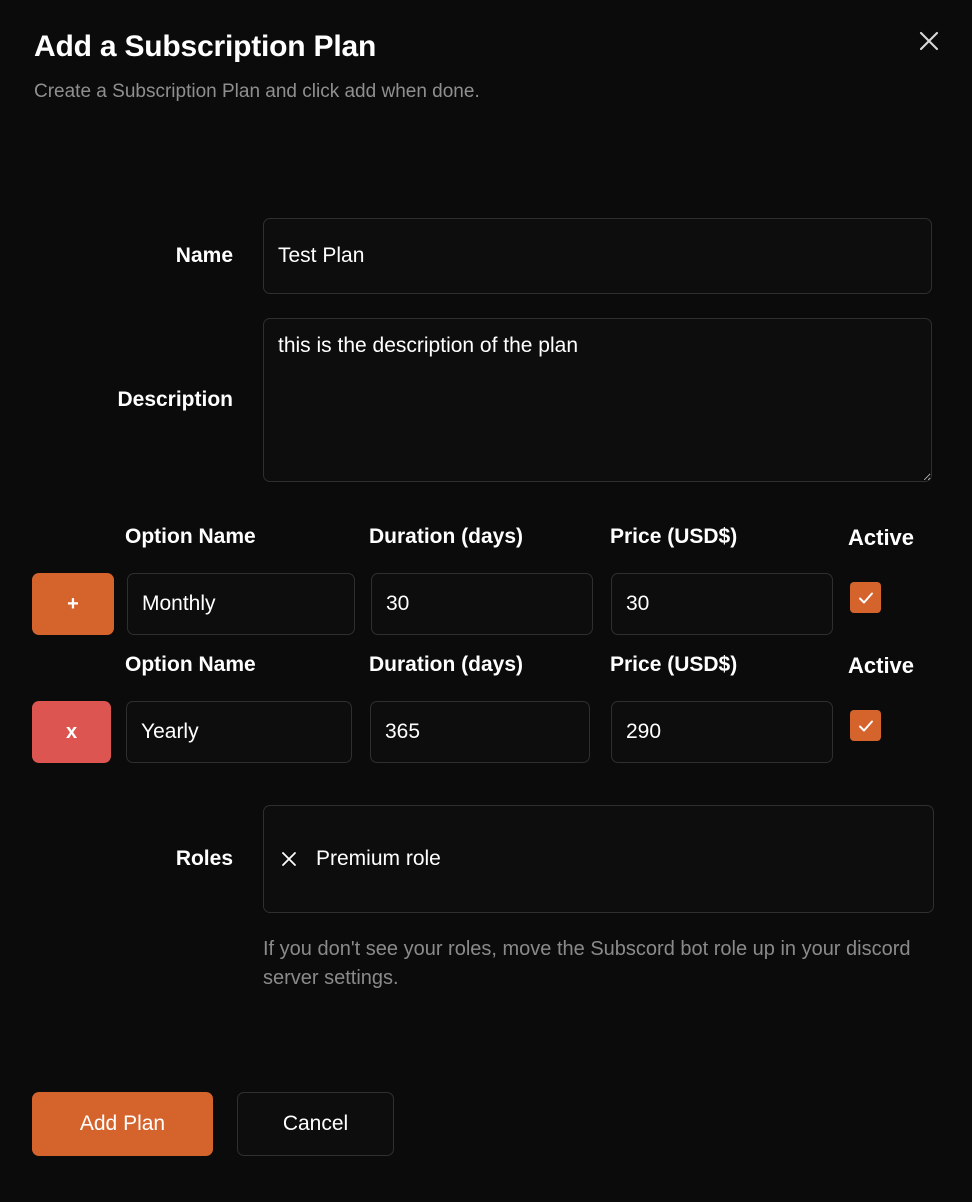 Image resolution: width=972 pixels, height=1202 pixels. I want to click on roles-label: Roles, so click(204, 858).